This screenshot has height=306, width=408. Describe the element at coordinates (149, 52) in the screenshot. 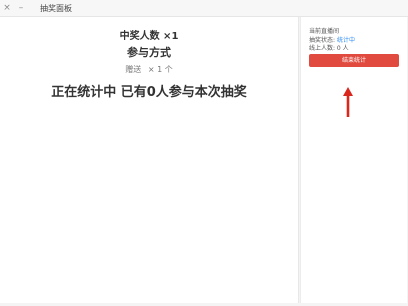

I see `participation-title: 参与方式` at that location.